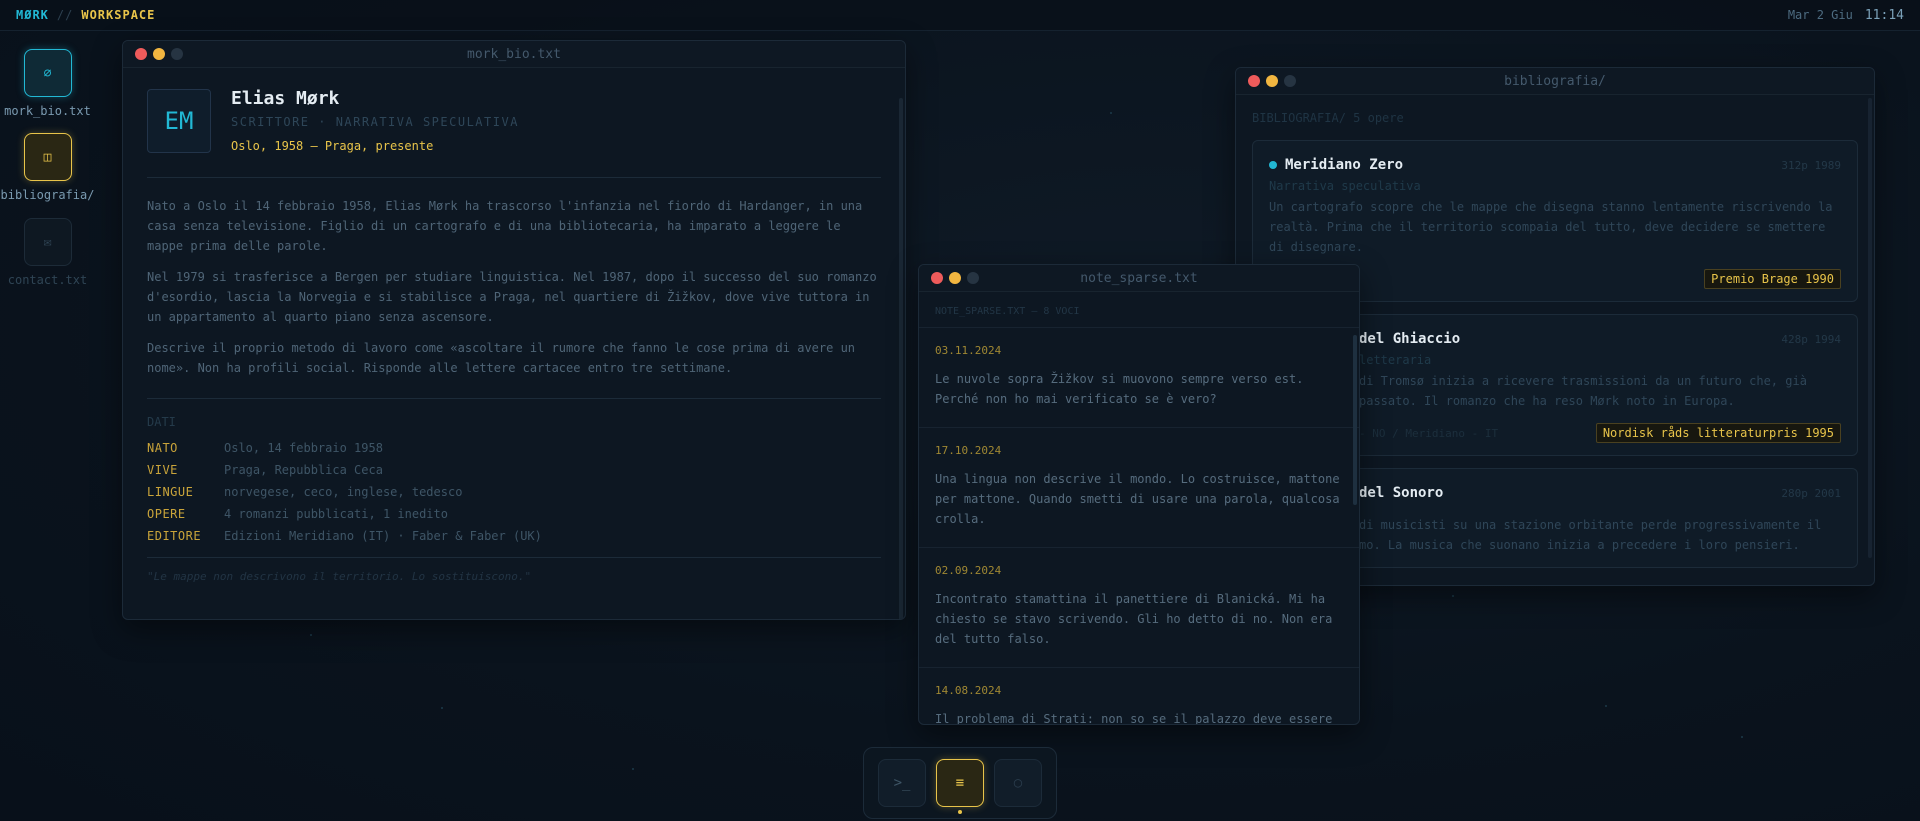 The image size is (1920, 821). I want to click on fact-row: LINGUE norvegese, ceco, inglese, tedesco, so click(514, 492).